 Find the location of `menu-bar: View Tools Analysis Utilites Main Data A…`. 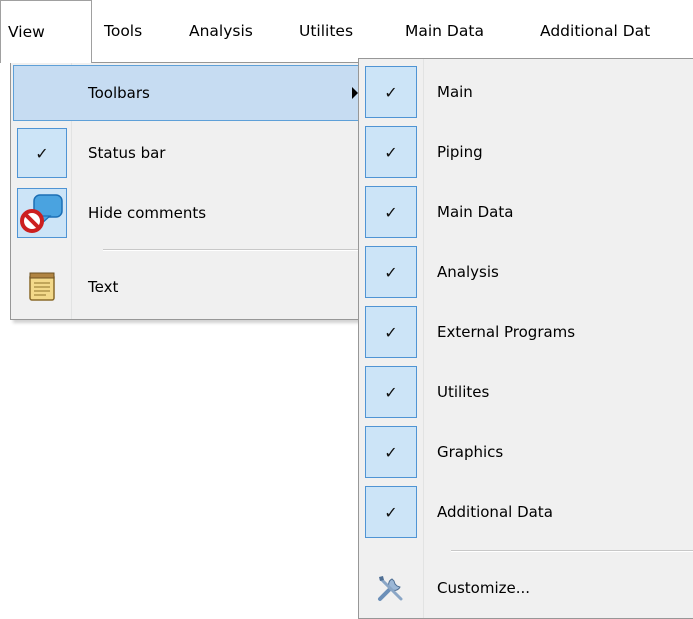

menu-bar: View Tools Analysis Utilites Main Data A… is located at coordinates (346, 31).